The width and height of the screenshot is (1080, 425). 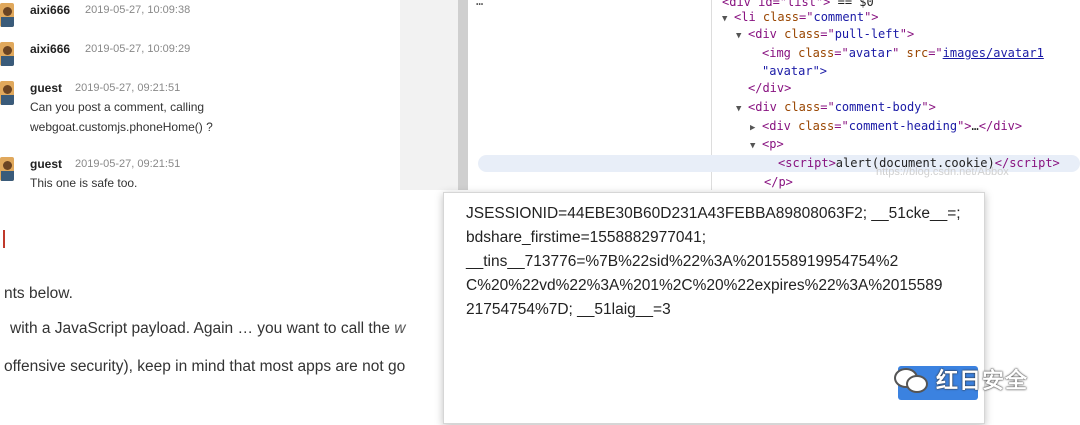 I want to click on watermark-text: https://blog.csdn.net/Abbox, so click(x=942, y=172).